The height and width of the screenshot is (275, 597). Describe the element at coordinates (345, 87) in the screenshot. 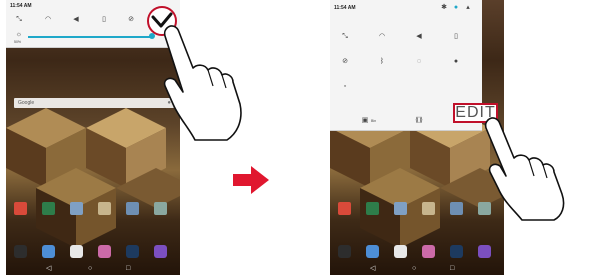

I see `screenshot-icon: ▫` at that location.